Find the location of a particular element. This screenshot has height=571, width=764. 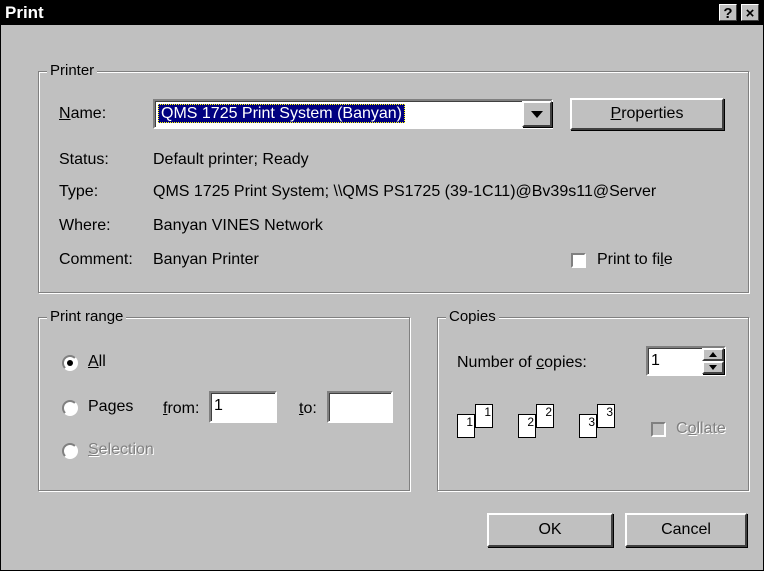

printer-dropdown-button is located at coordinates (537, 114).